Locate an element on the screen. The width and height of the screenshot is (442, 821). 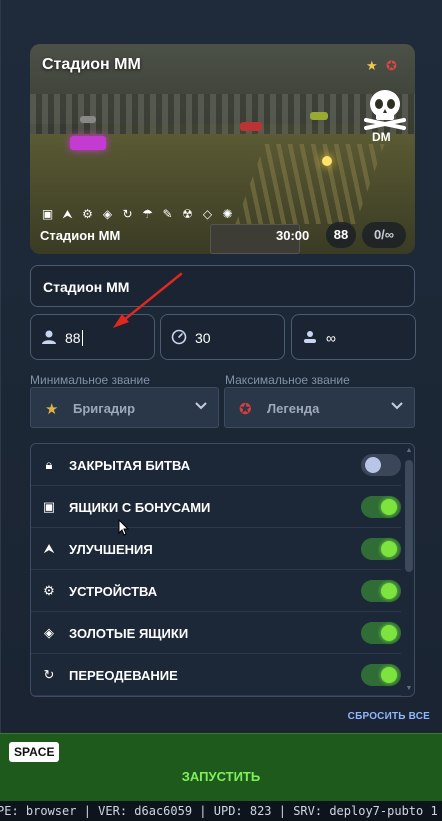
player-icon is located at coordinates (49, 337).